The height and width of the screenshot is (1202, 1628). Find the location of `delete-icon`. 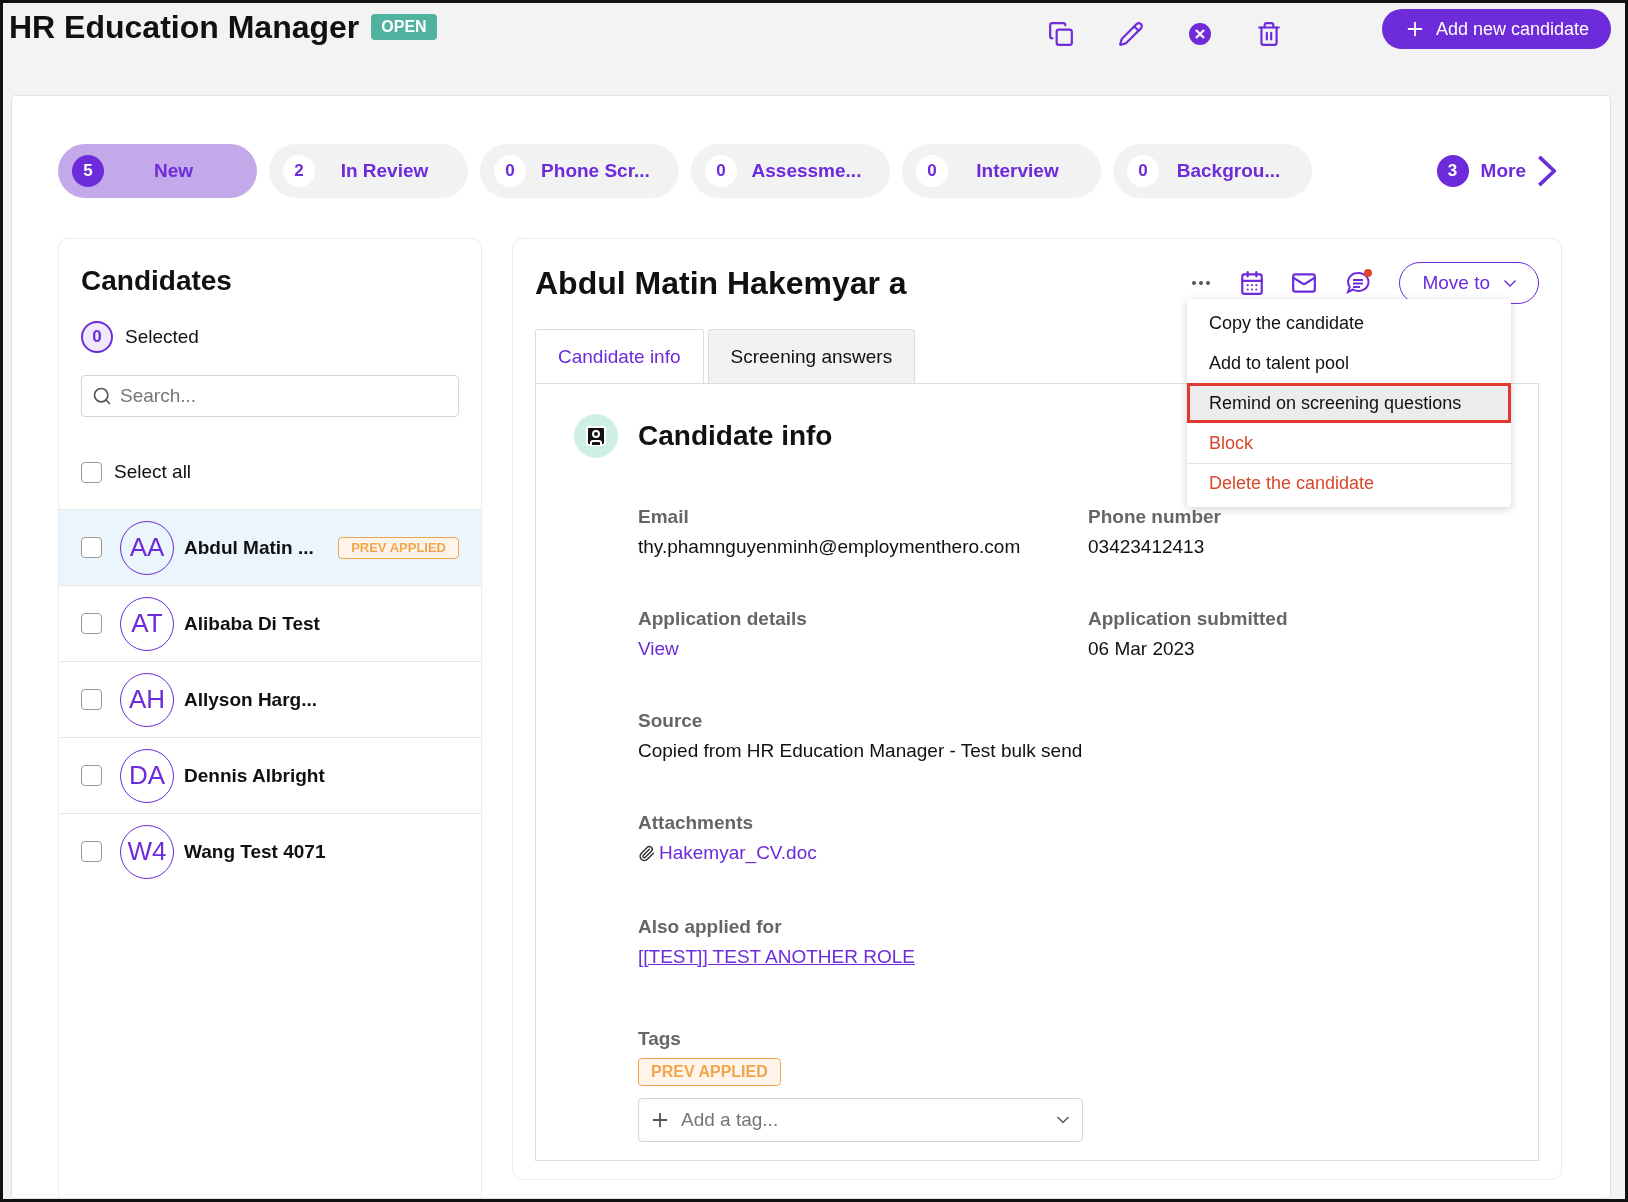

delete-icon is located at coordinates (1268, 34).